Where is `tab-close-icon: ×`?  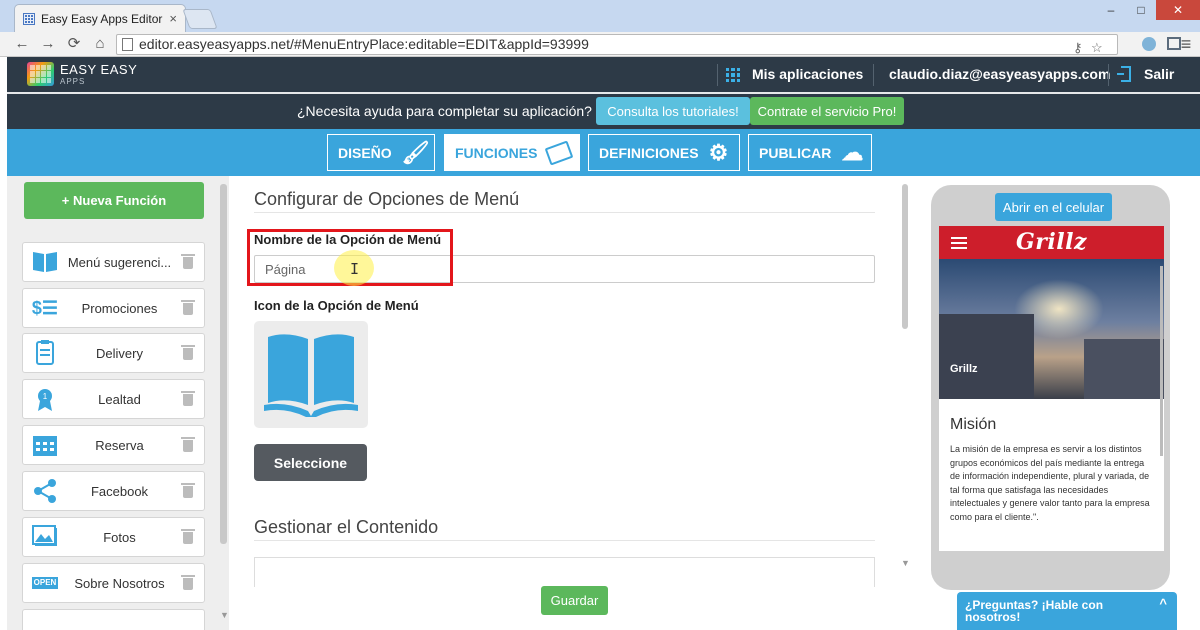
tab-close-icon: × is located at coordinates (173, 18).